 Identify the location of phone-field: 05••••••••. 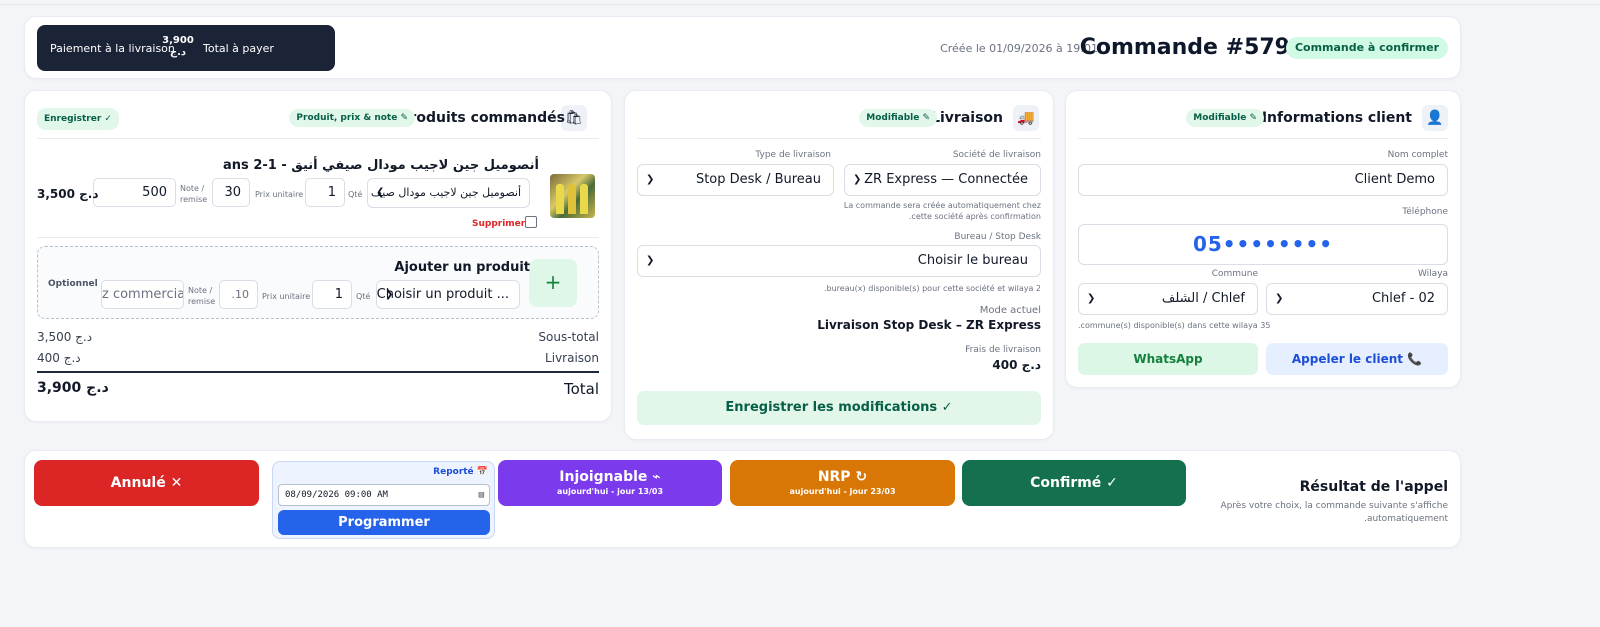
(1263, 244).